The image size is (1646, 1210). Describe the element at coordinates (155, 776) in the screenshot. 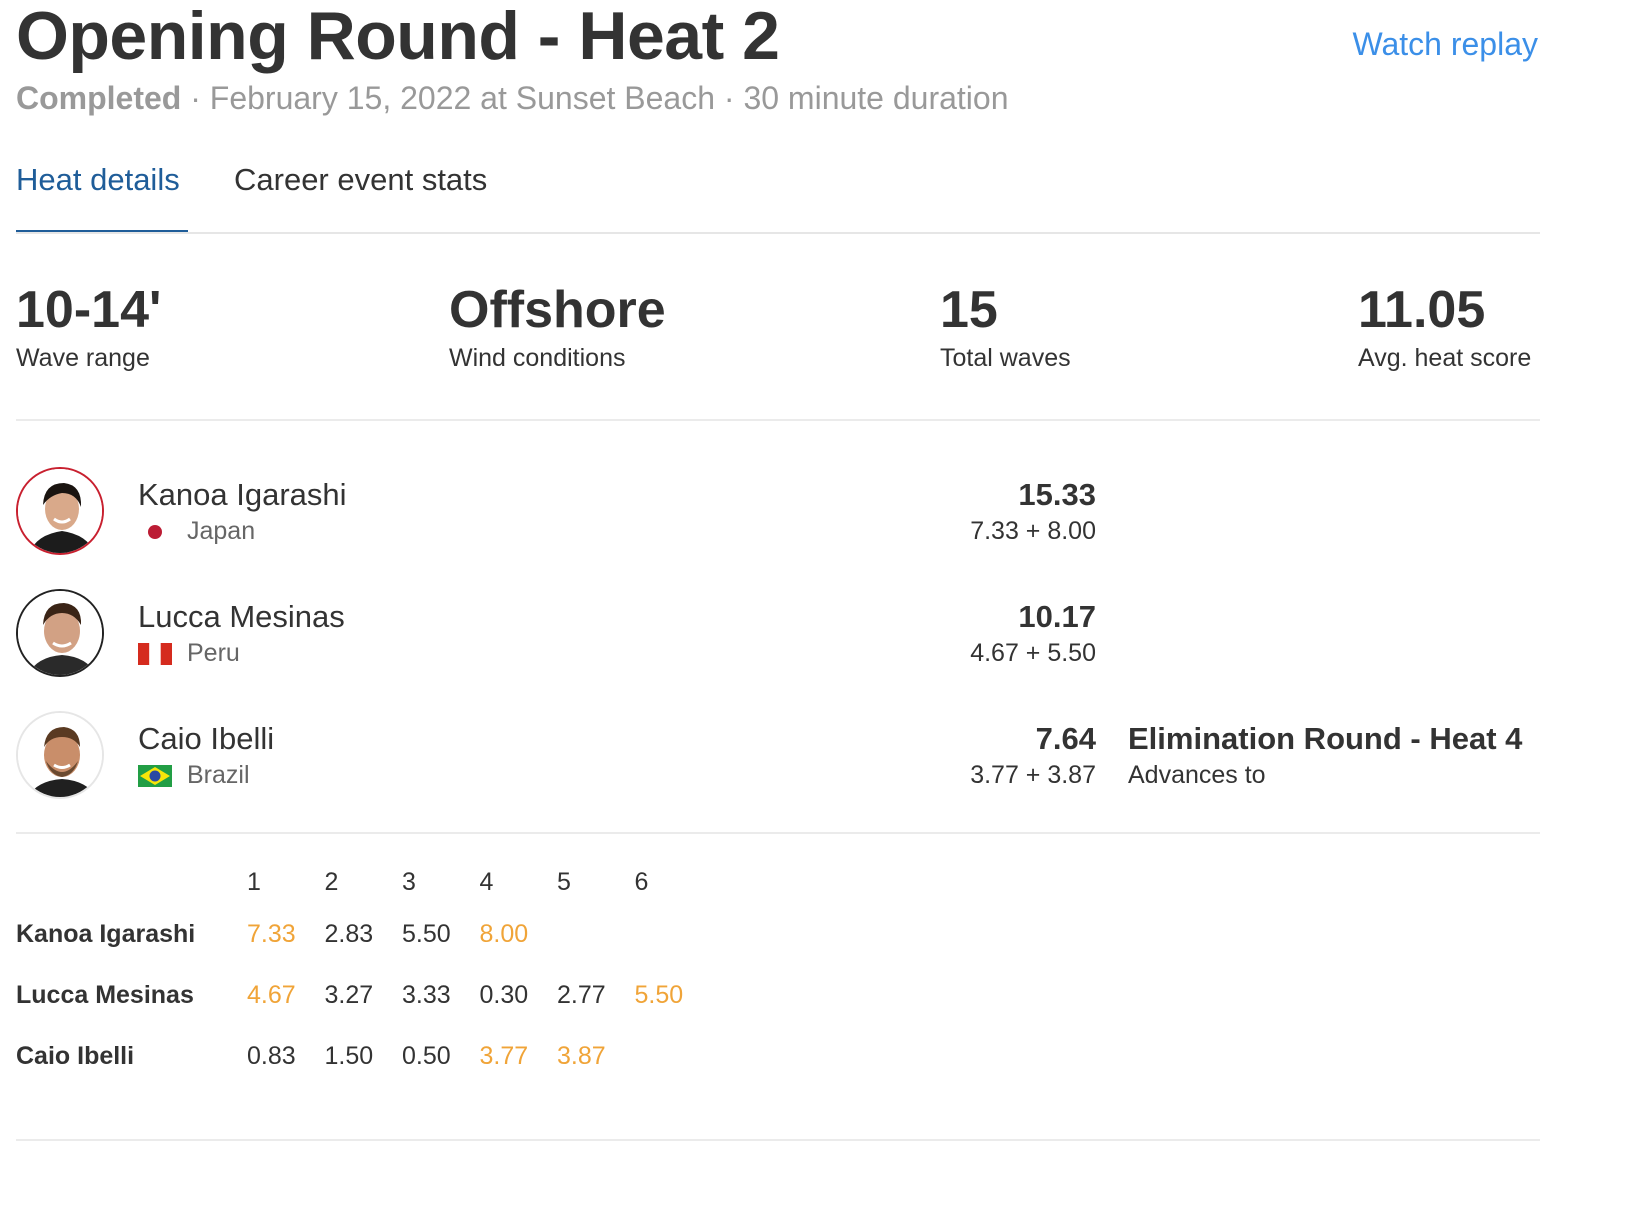

I see `brazil-flag-icon` at that location.